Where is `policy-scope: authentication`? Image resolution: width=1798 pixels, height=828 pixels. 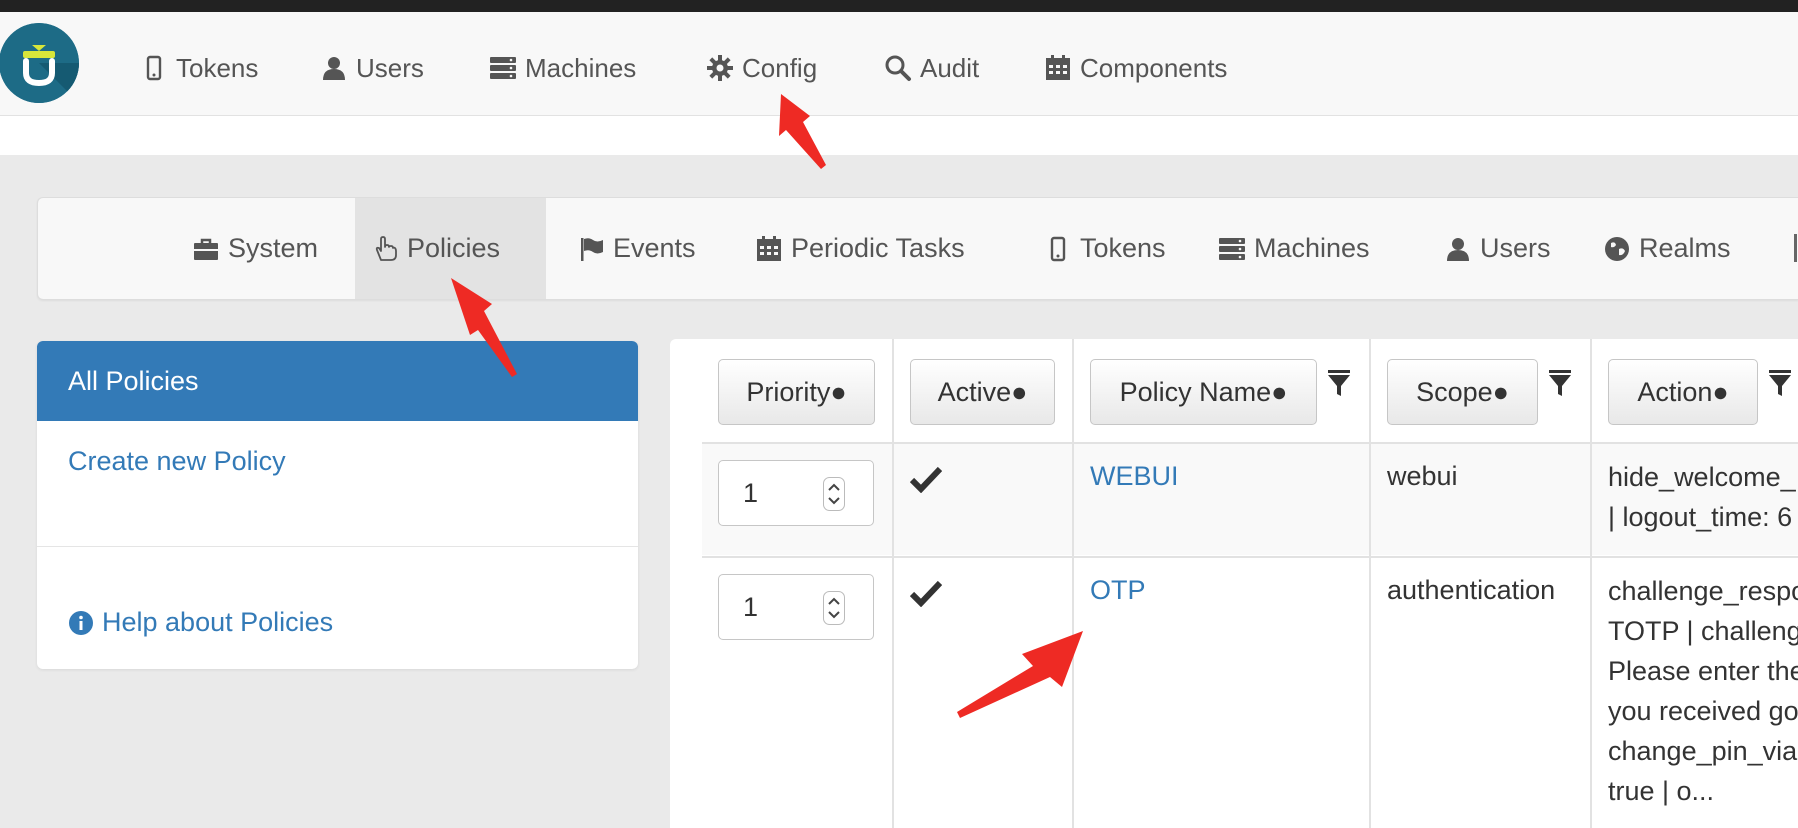 policy-scope: authentication is located at coordinates (1471, 590).